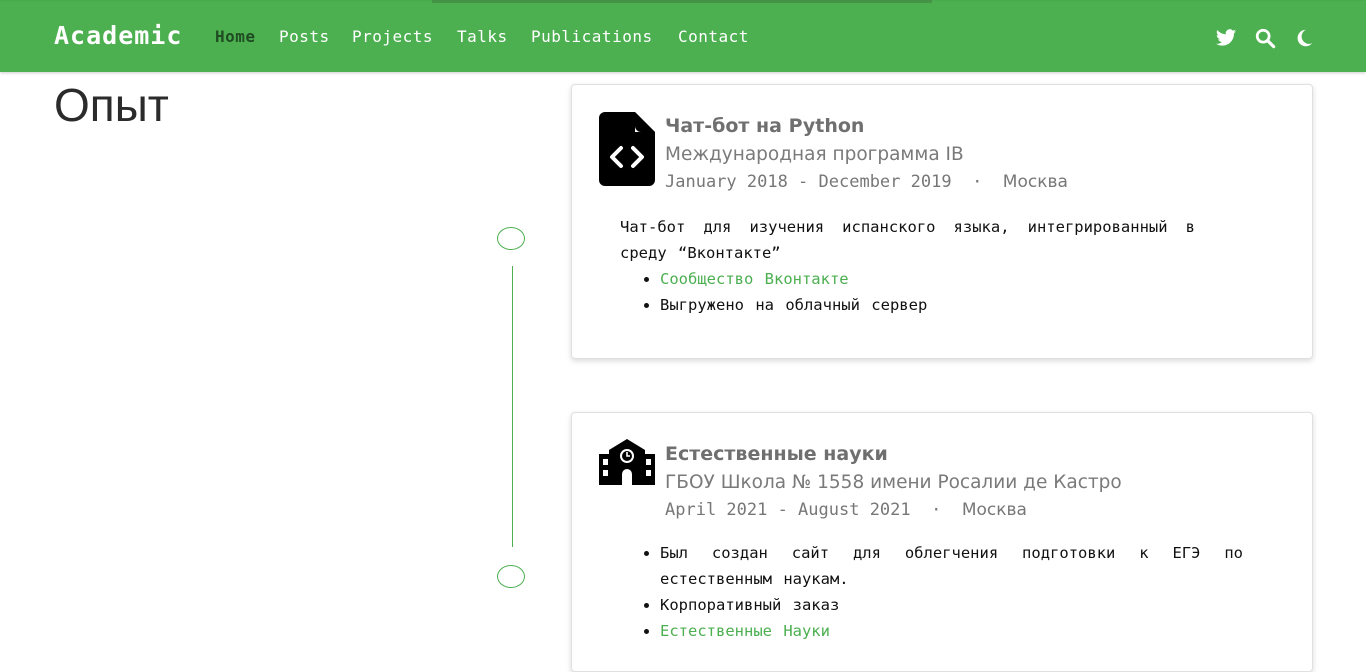  I want to click on experience-dates: January 2018 - December 2019, so click(808, 182).